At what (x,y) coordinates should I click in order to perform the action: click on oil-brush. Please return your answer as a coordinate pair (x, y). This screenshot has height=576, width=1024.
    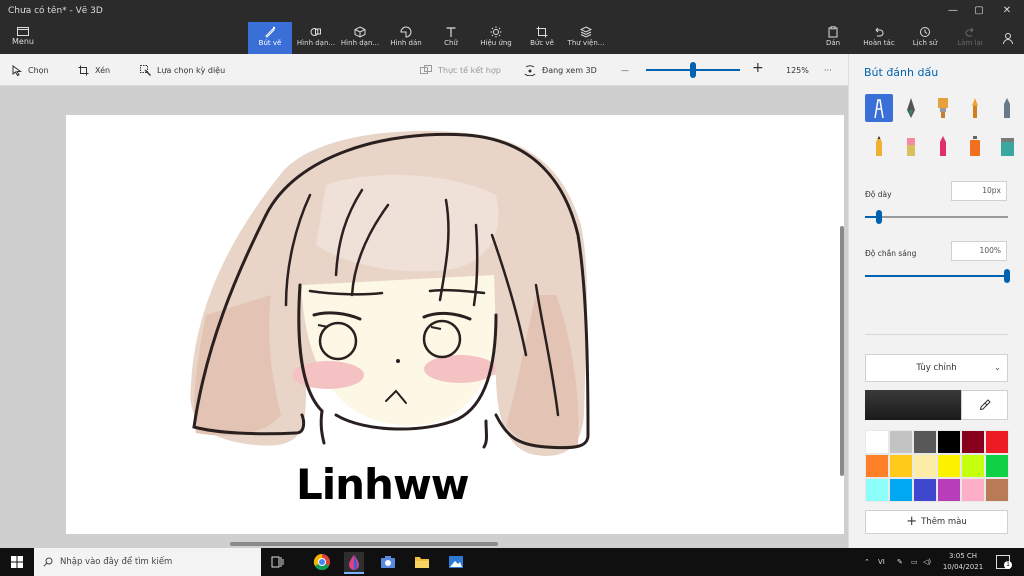
    Looking at the image, I should click on (943, 108).